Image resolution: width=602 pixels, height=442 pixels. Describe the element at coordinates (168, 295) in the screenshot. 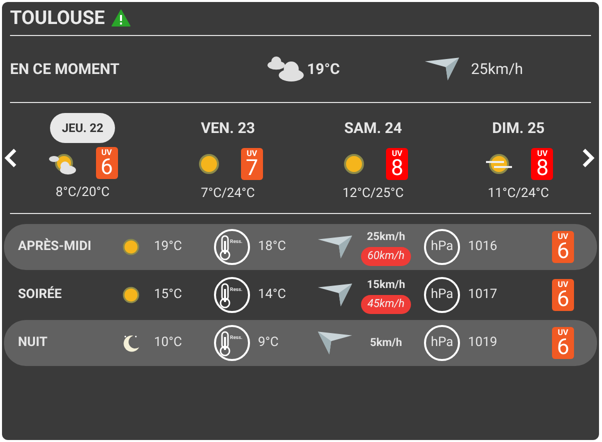

I see `period-temperature: 15°C` at that location.